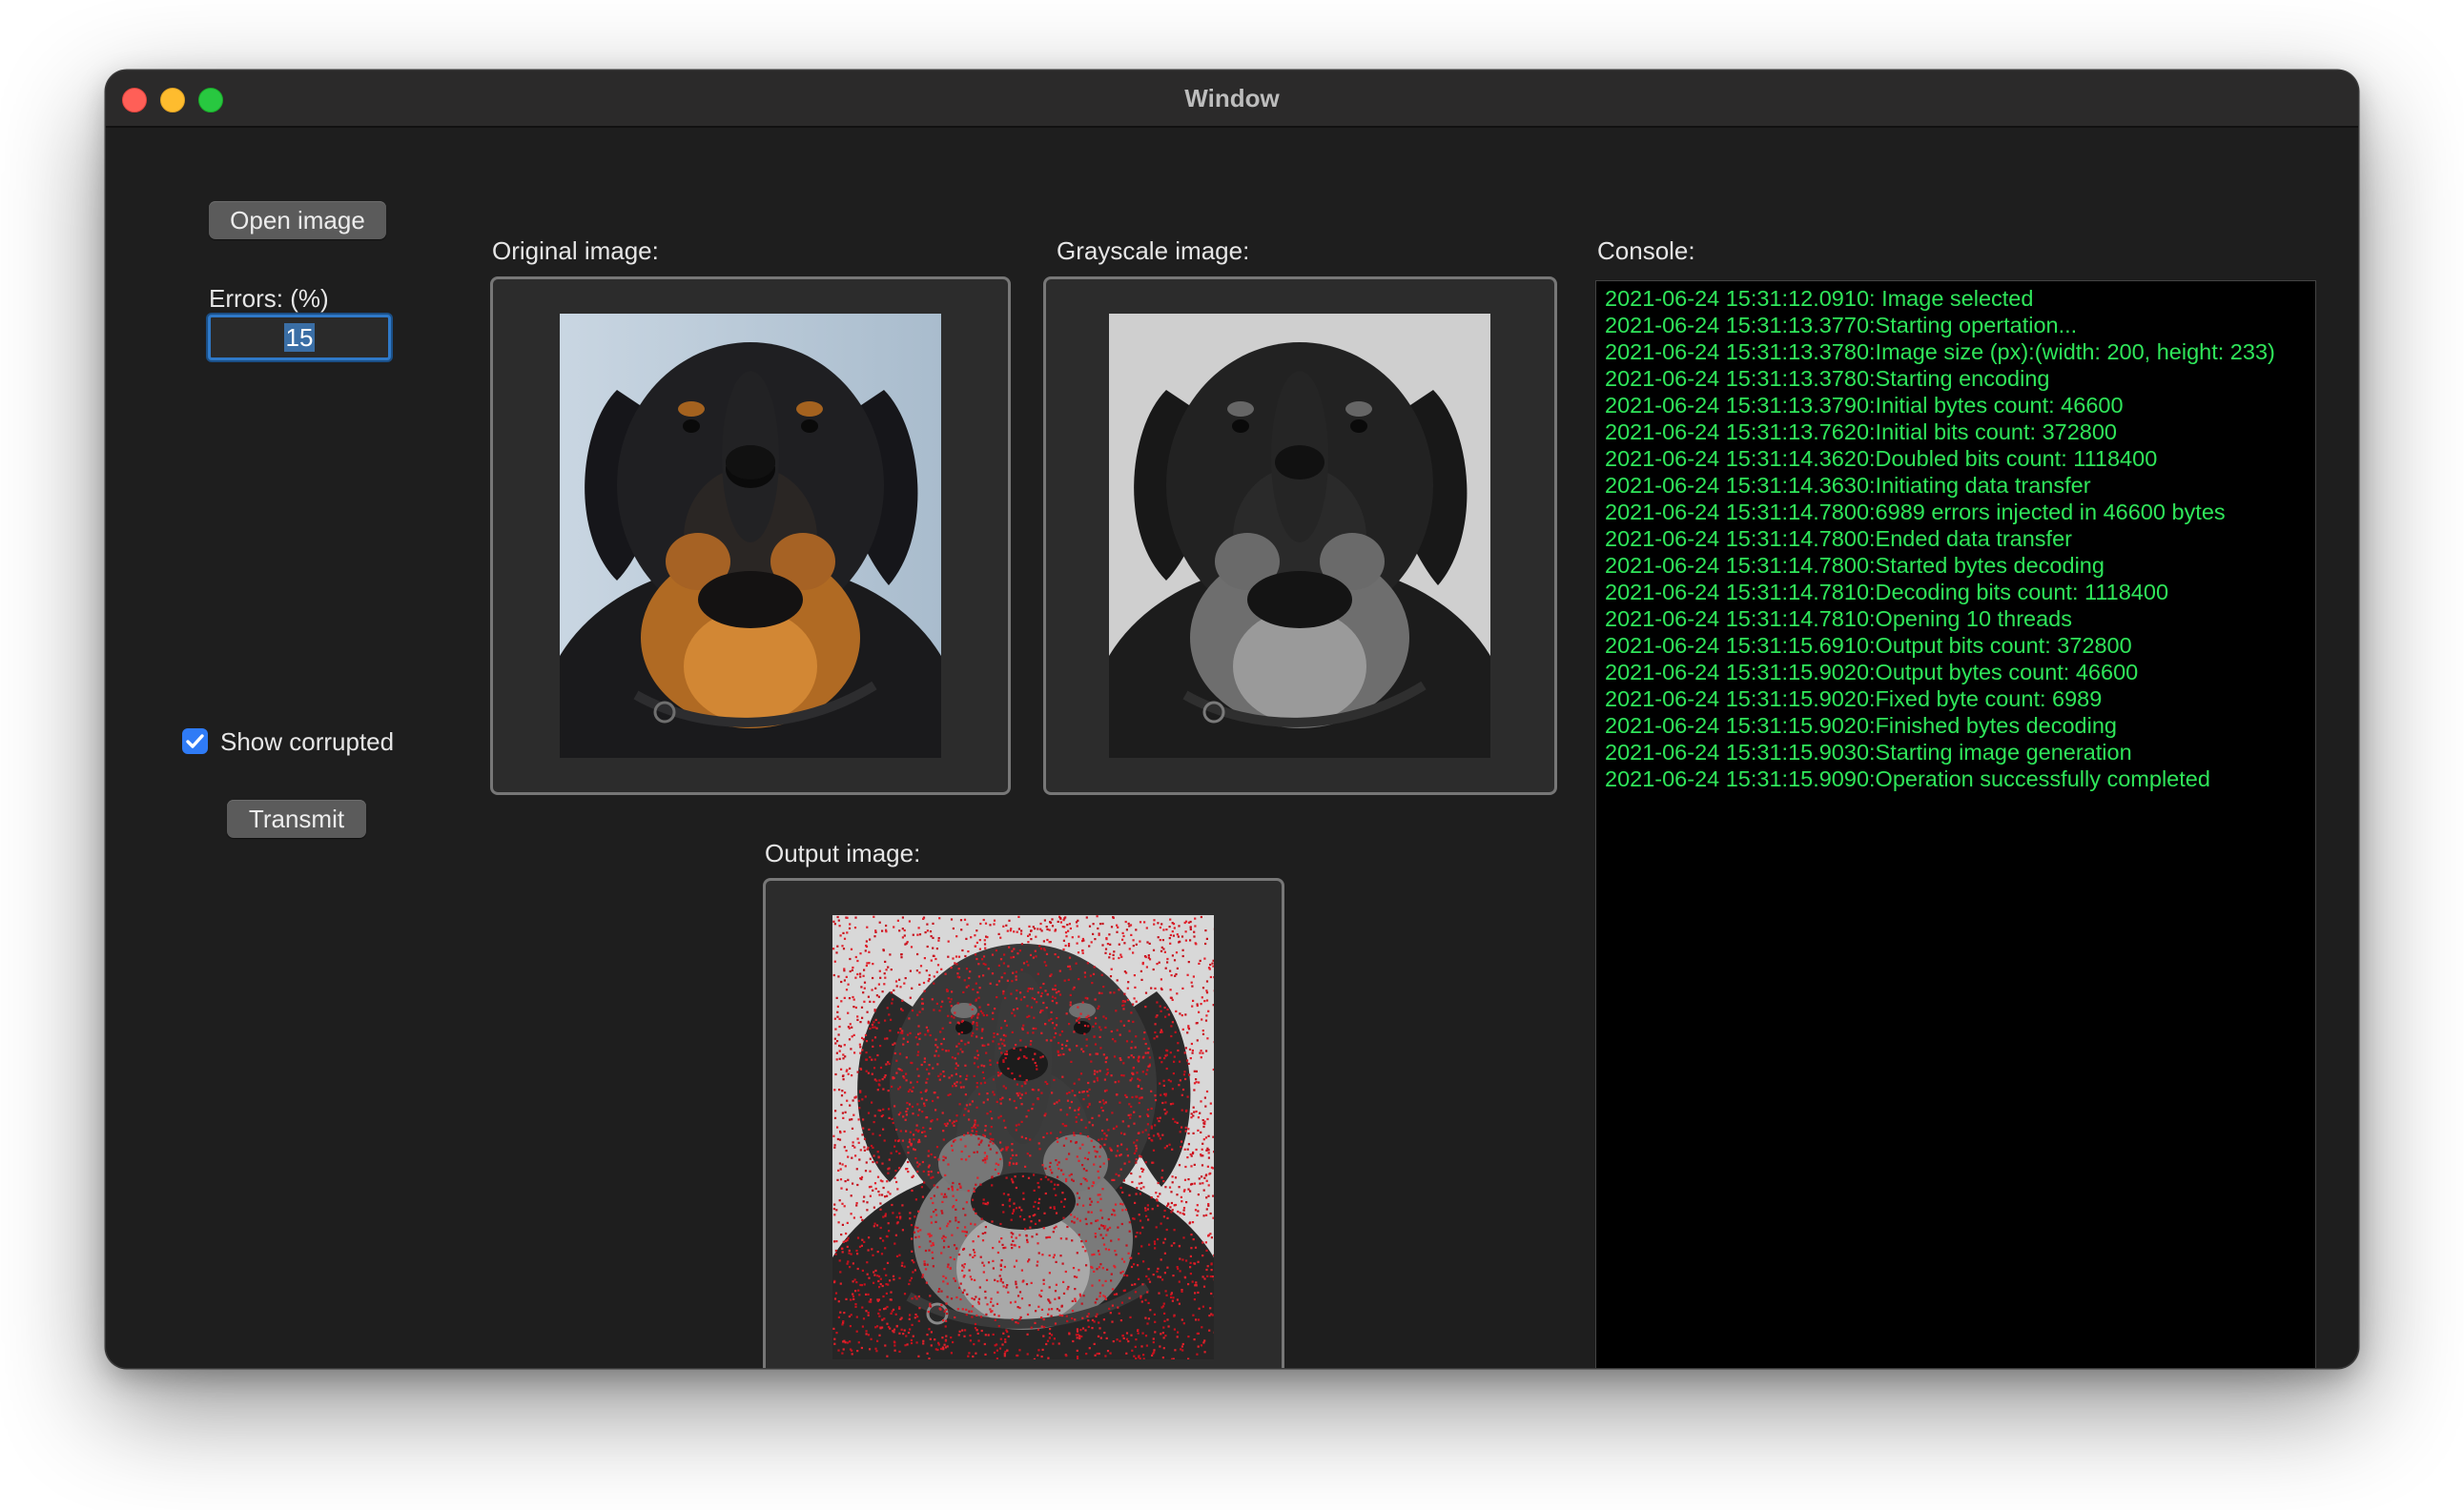 The image size is (2464, 1510). I want to click on console-line: 2021-06-24 15:31:12.0910: Image selected, so click(1819, 298).